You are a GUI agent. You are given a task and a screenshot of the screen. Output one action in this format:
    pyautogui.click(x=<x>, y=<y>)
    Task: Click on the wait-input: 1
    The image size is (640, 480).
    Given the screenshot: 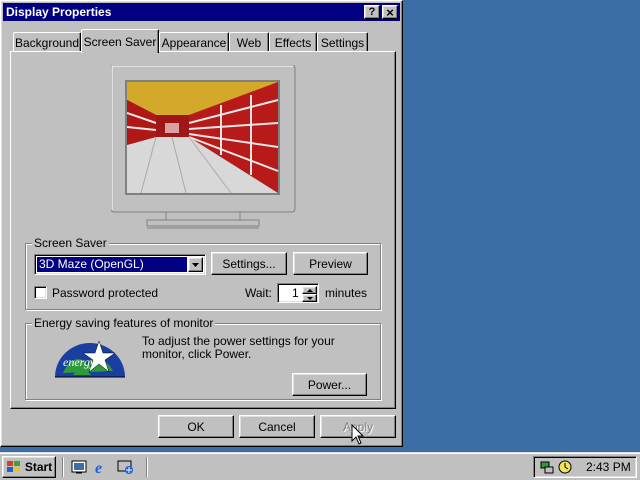 What is the action you would take?
    pyautogui.click(x=298, y=293)
    